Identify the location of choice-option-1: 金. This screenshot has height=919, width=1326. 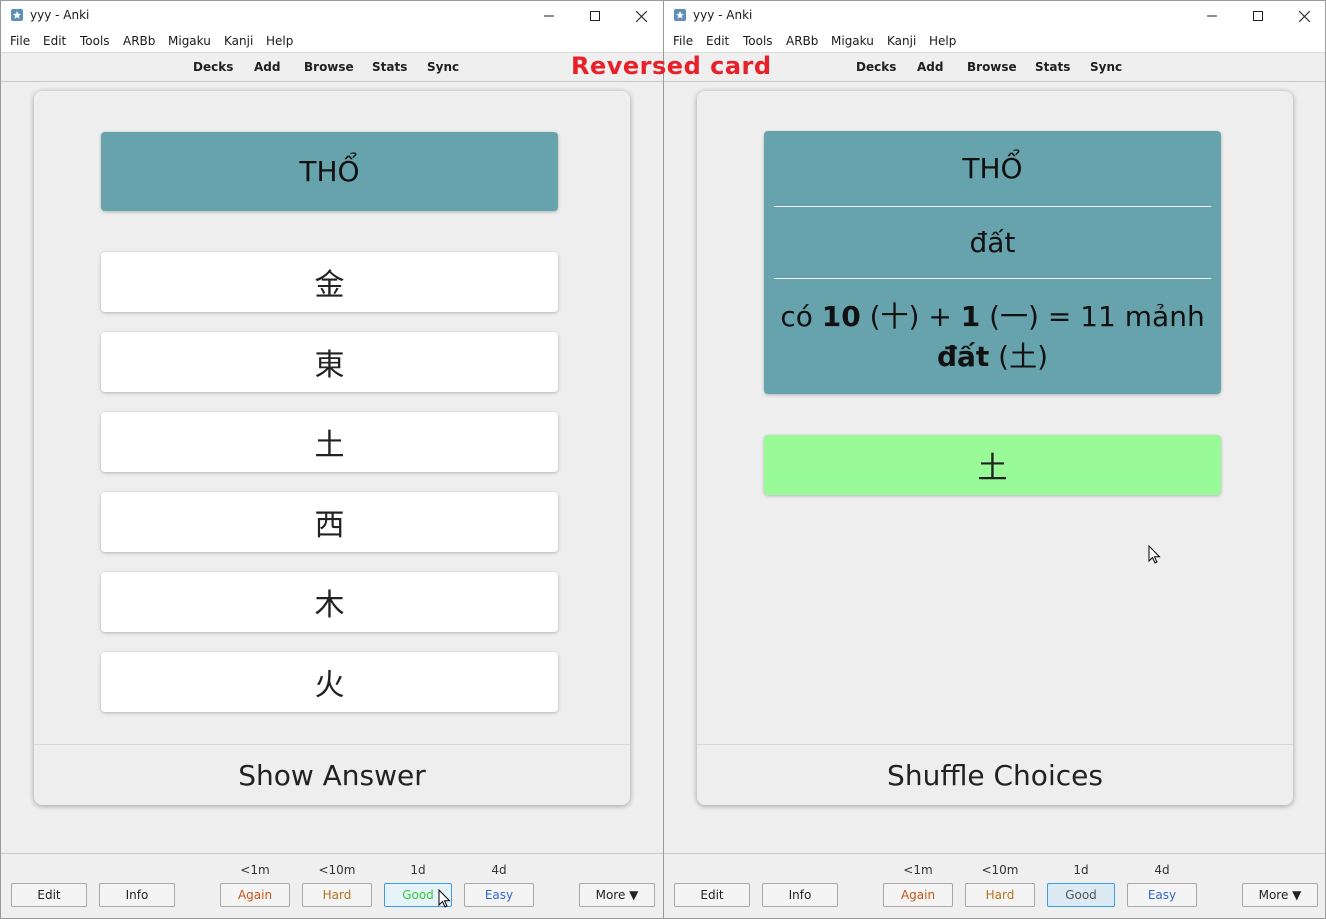
(329, 282).